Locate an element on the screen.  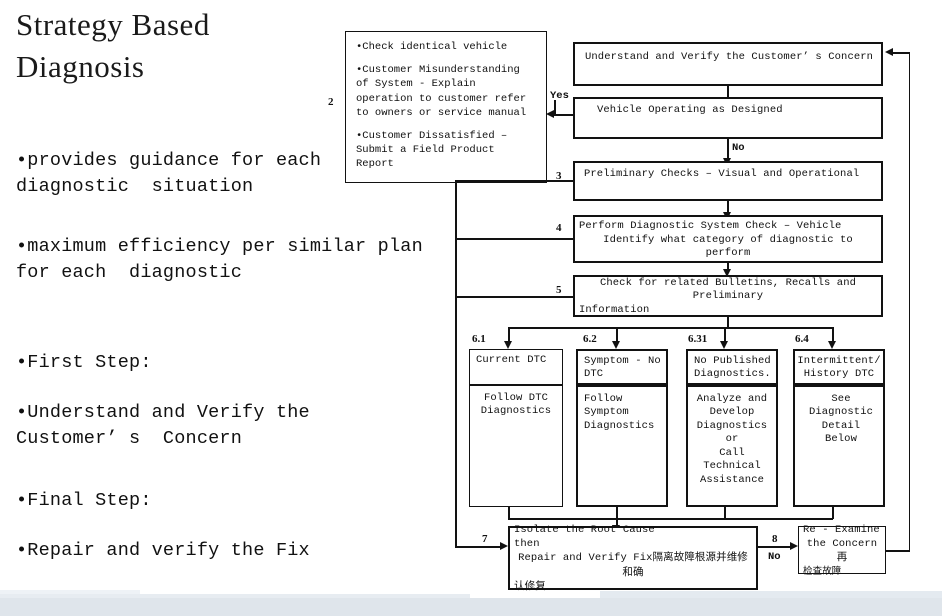
connector-step5-bus is located at coordinates (728, 322).